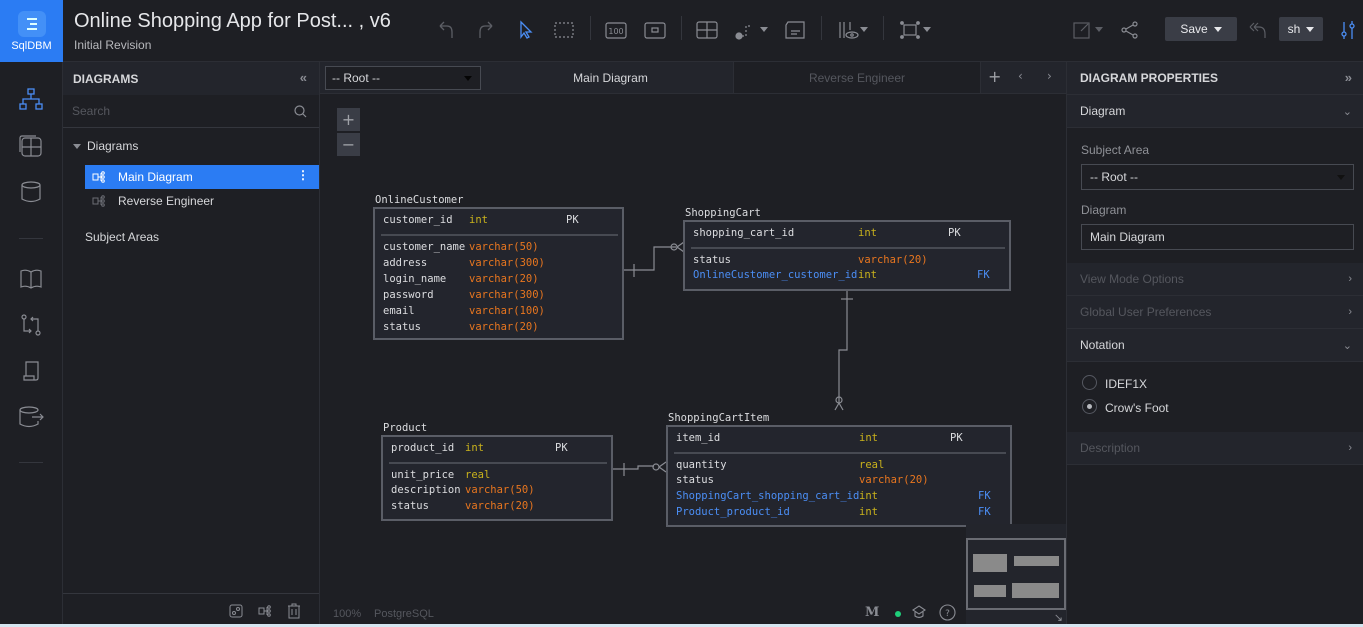 This screenshot has width=1363, height=627. Describe the element at coordinates (910, 30) in the screenshot. I see `fit-screen-button` at that location.